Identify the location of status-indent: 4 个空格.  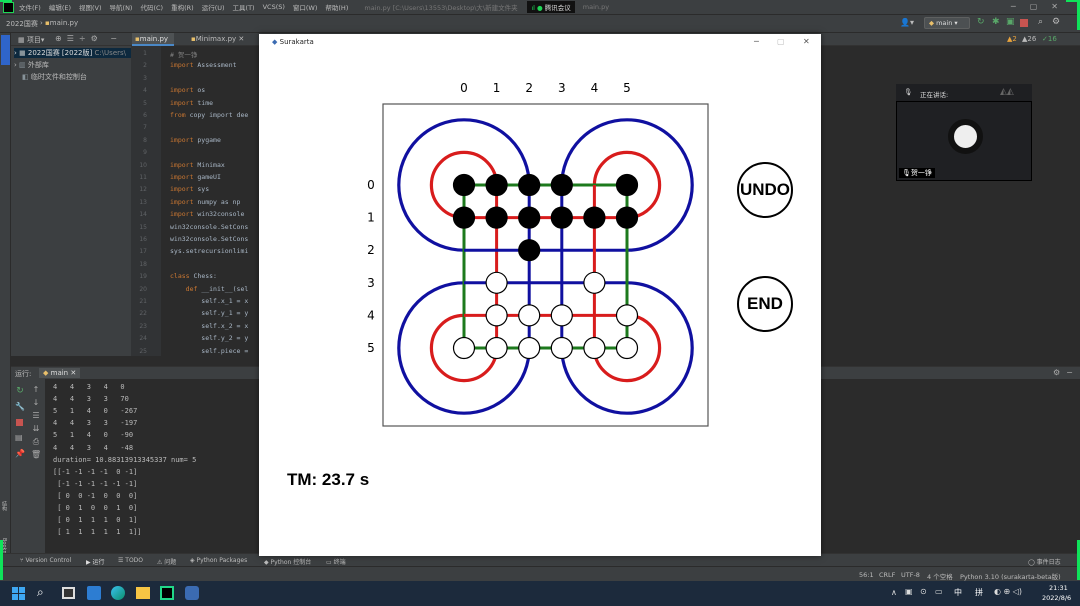
(940, 576).